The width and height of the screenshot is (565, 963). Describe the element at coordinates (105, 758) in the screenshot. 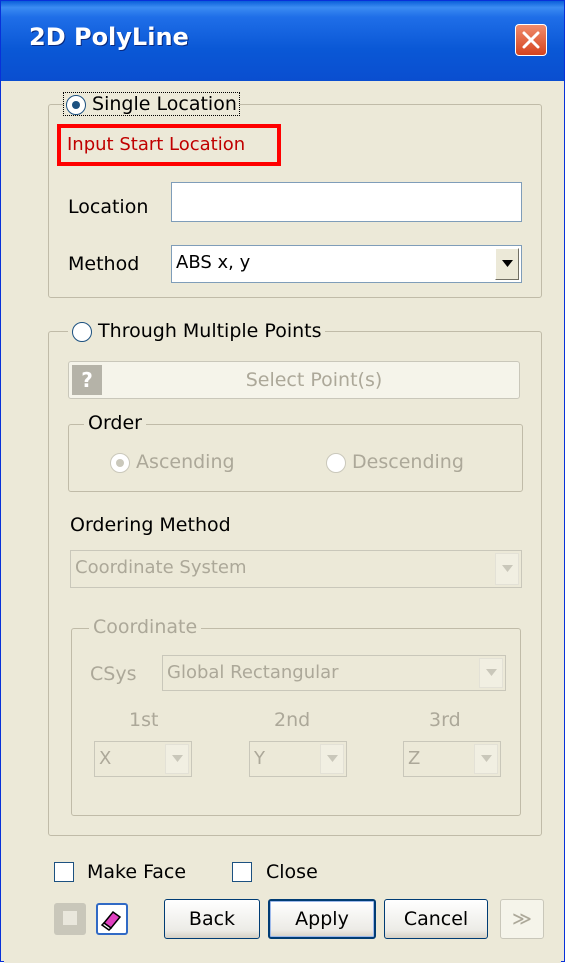

I see `first-axis-value: X` at that location.